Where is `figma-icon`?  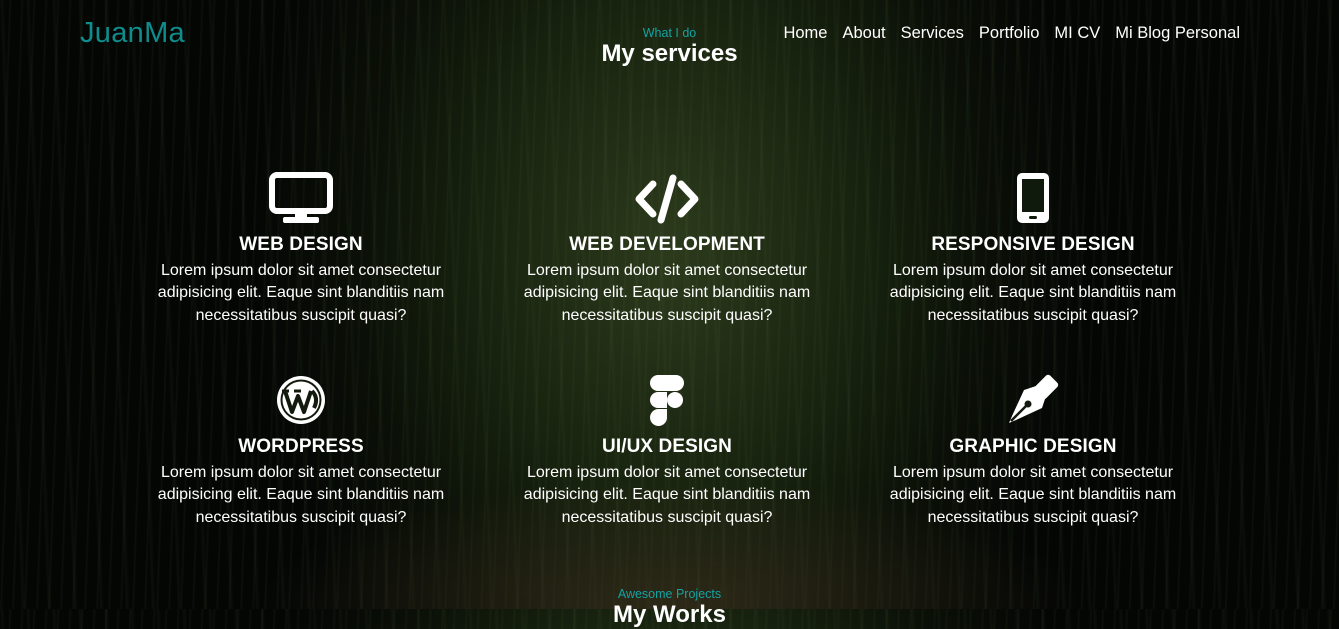
figma-icon is located at coordinates (667, 400).